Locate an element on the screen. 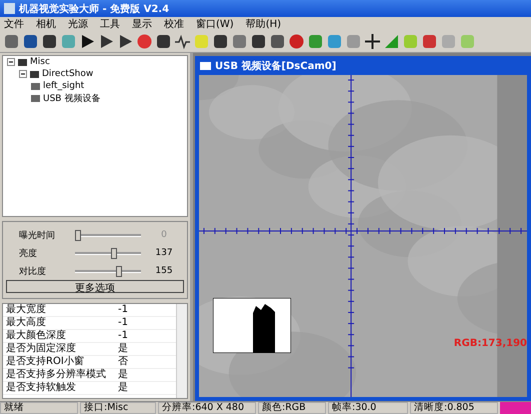  slider-value: 155 is located at coordinates (164, 271).